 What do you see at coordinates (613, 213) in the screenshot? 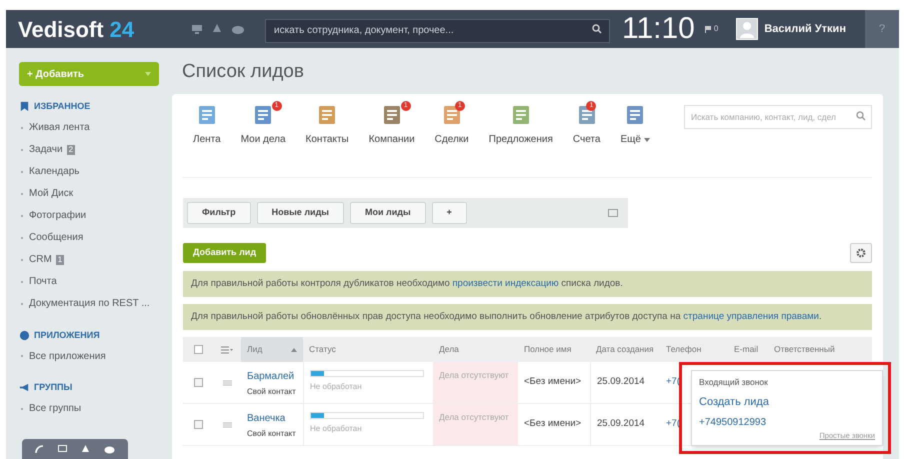
I see `window-icon` at bounding box center [613, 213].